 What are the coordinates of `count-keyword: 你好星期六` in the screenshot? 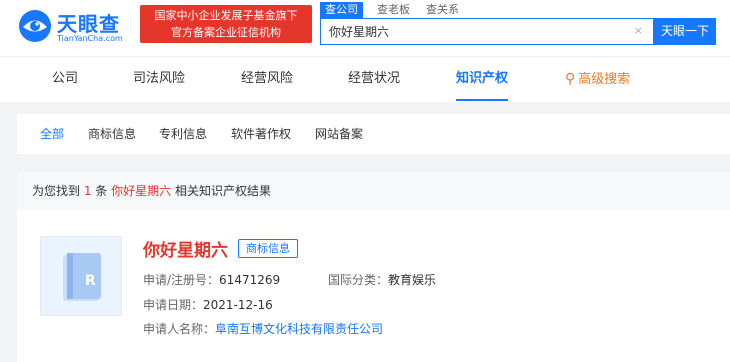 It's located at (141, 191).